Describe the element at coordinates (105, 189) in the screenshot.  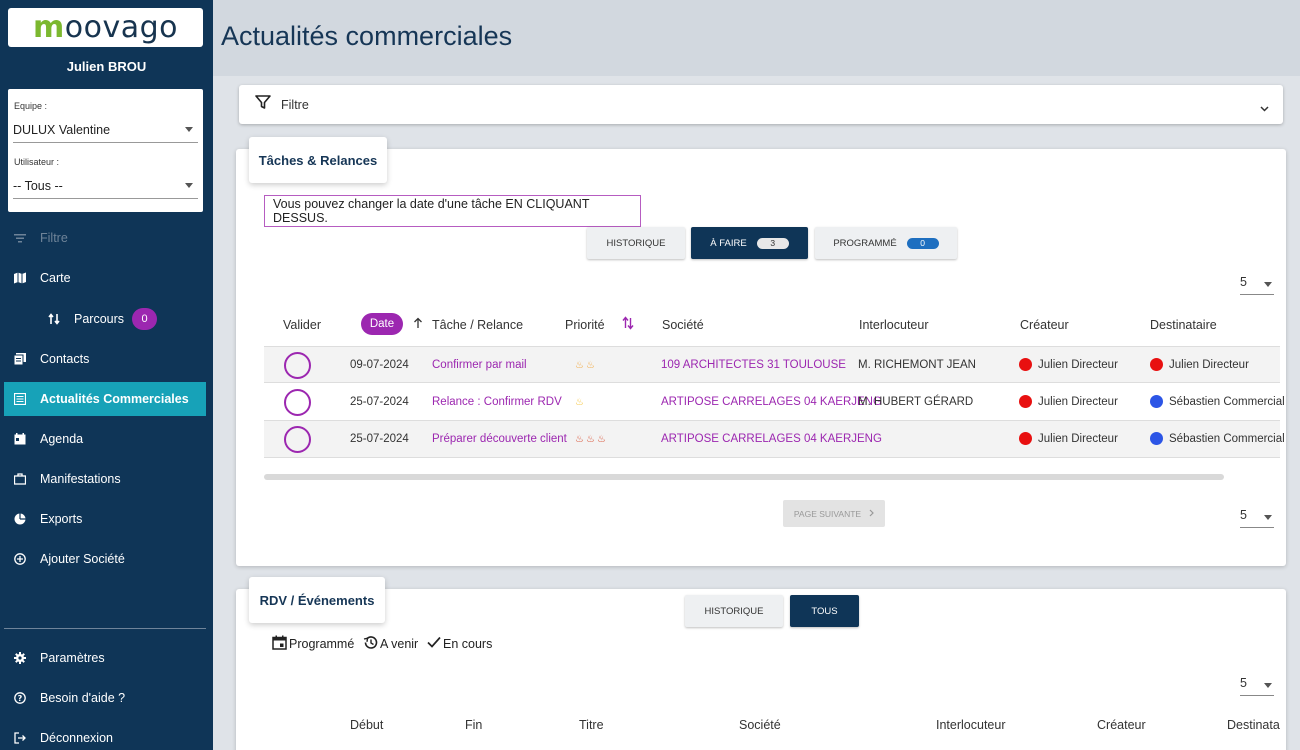
I see `utilisateur-select: -- Tous --` at that location.